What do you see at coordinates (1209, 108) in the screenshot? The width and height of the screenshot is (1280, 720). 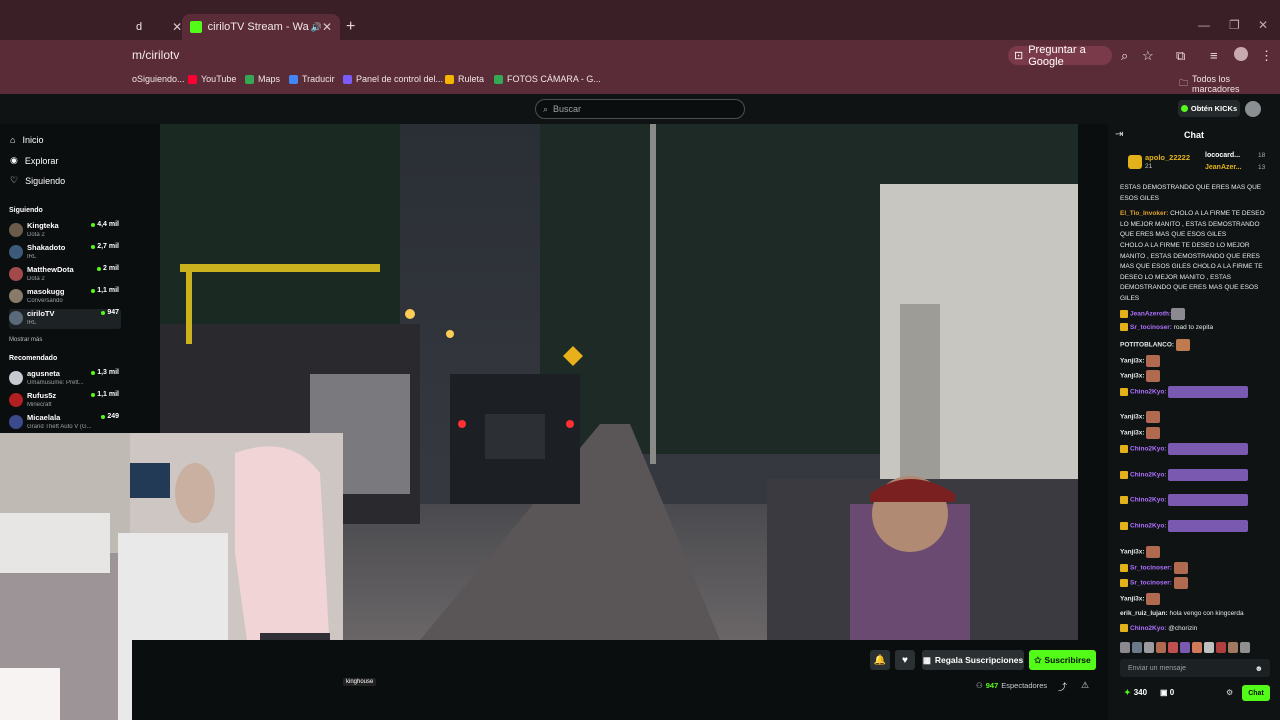 I see `get-kicks-button: Obtén KICKs` at bounding box center [1209, 108].